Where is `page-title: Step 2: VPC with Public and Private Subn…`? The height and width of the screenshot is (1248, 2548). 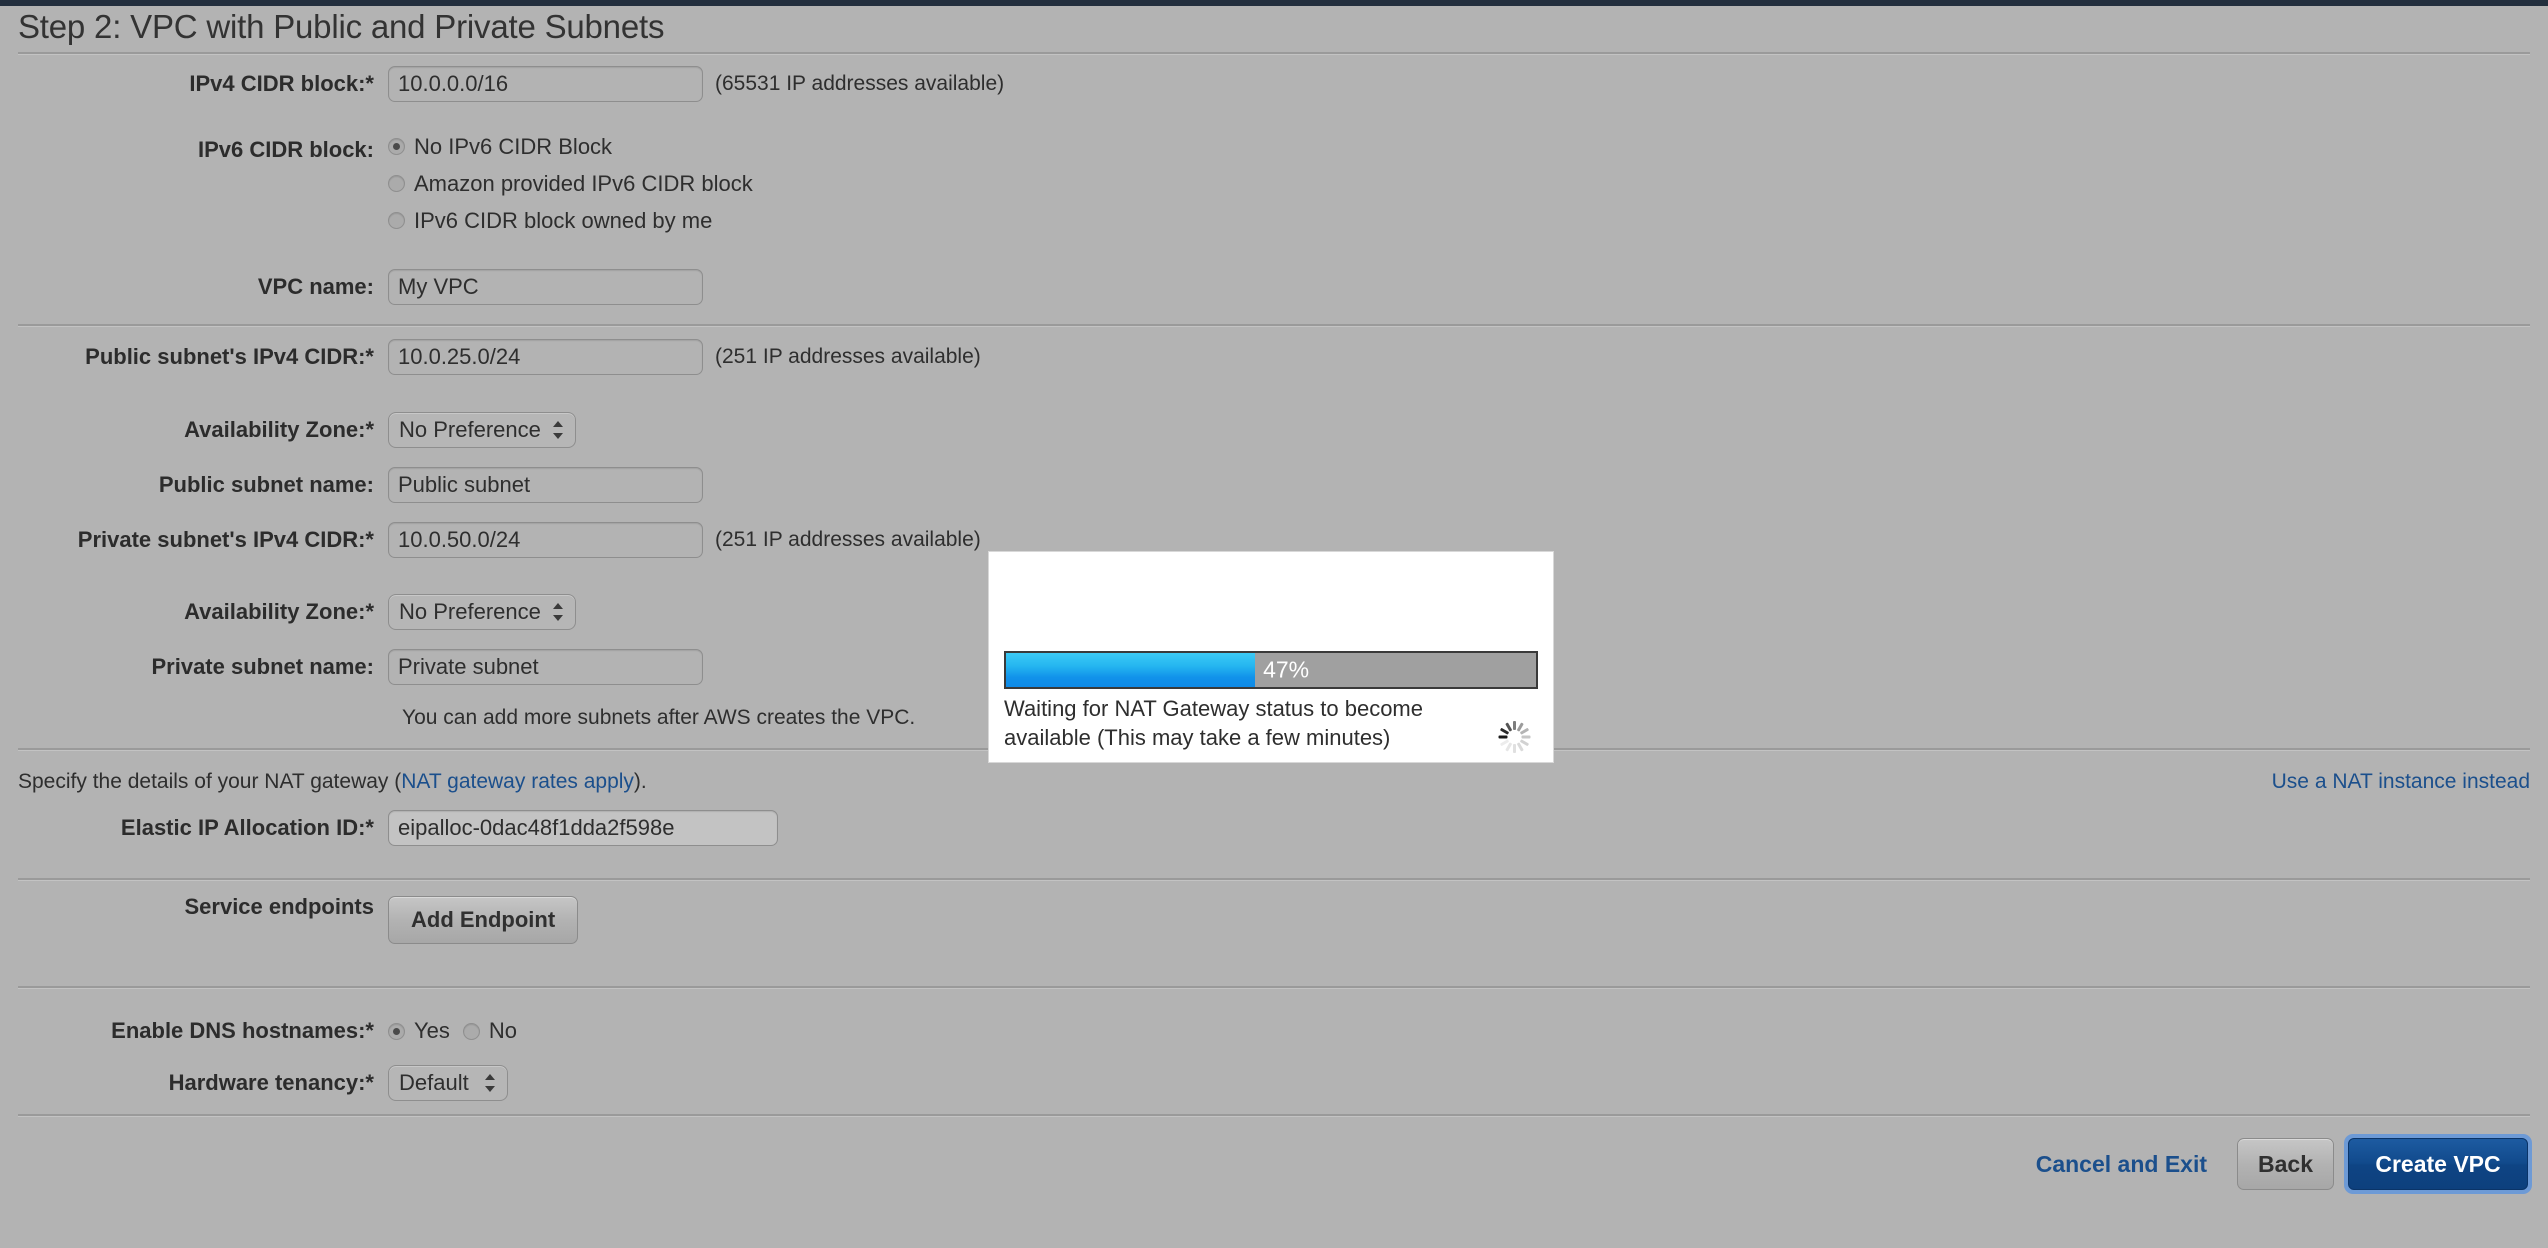 page-title: Step 2: VPC with Public and Private Subn… is located at coordinates (341, 26).